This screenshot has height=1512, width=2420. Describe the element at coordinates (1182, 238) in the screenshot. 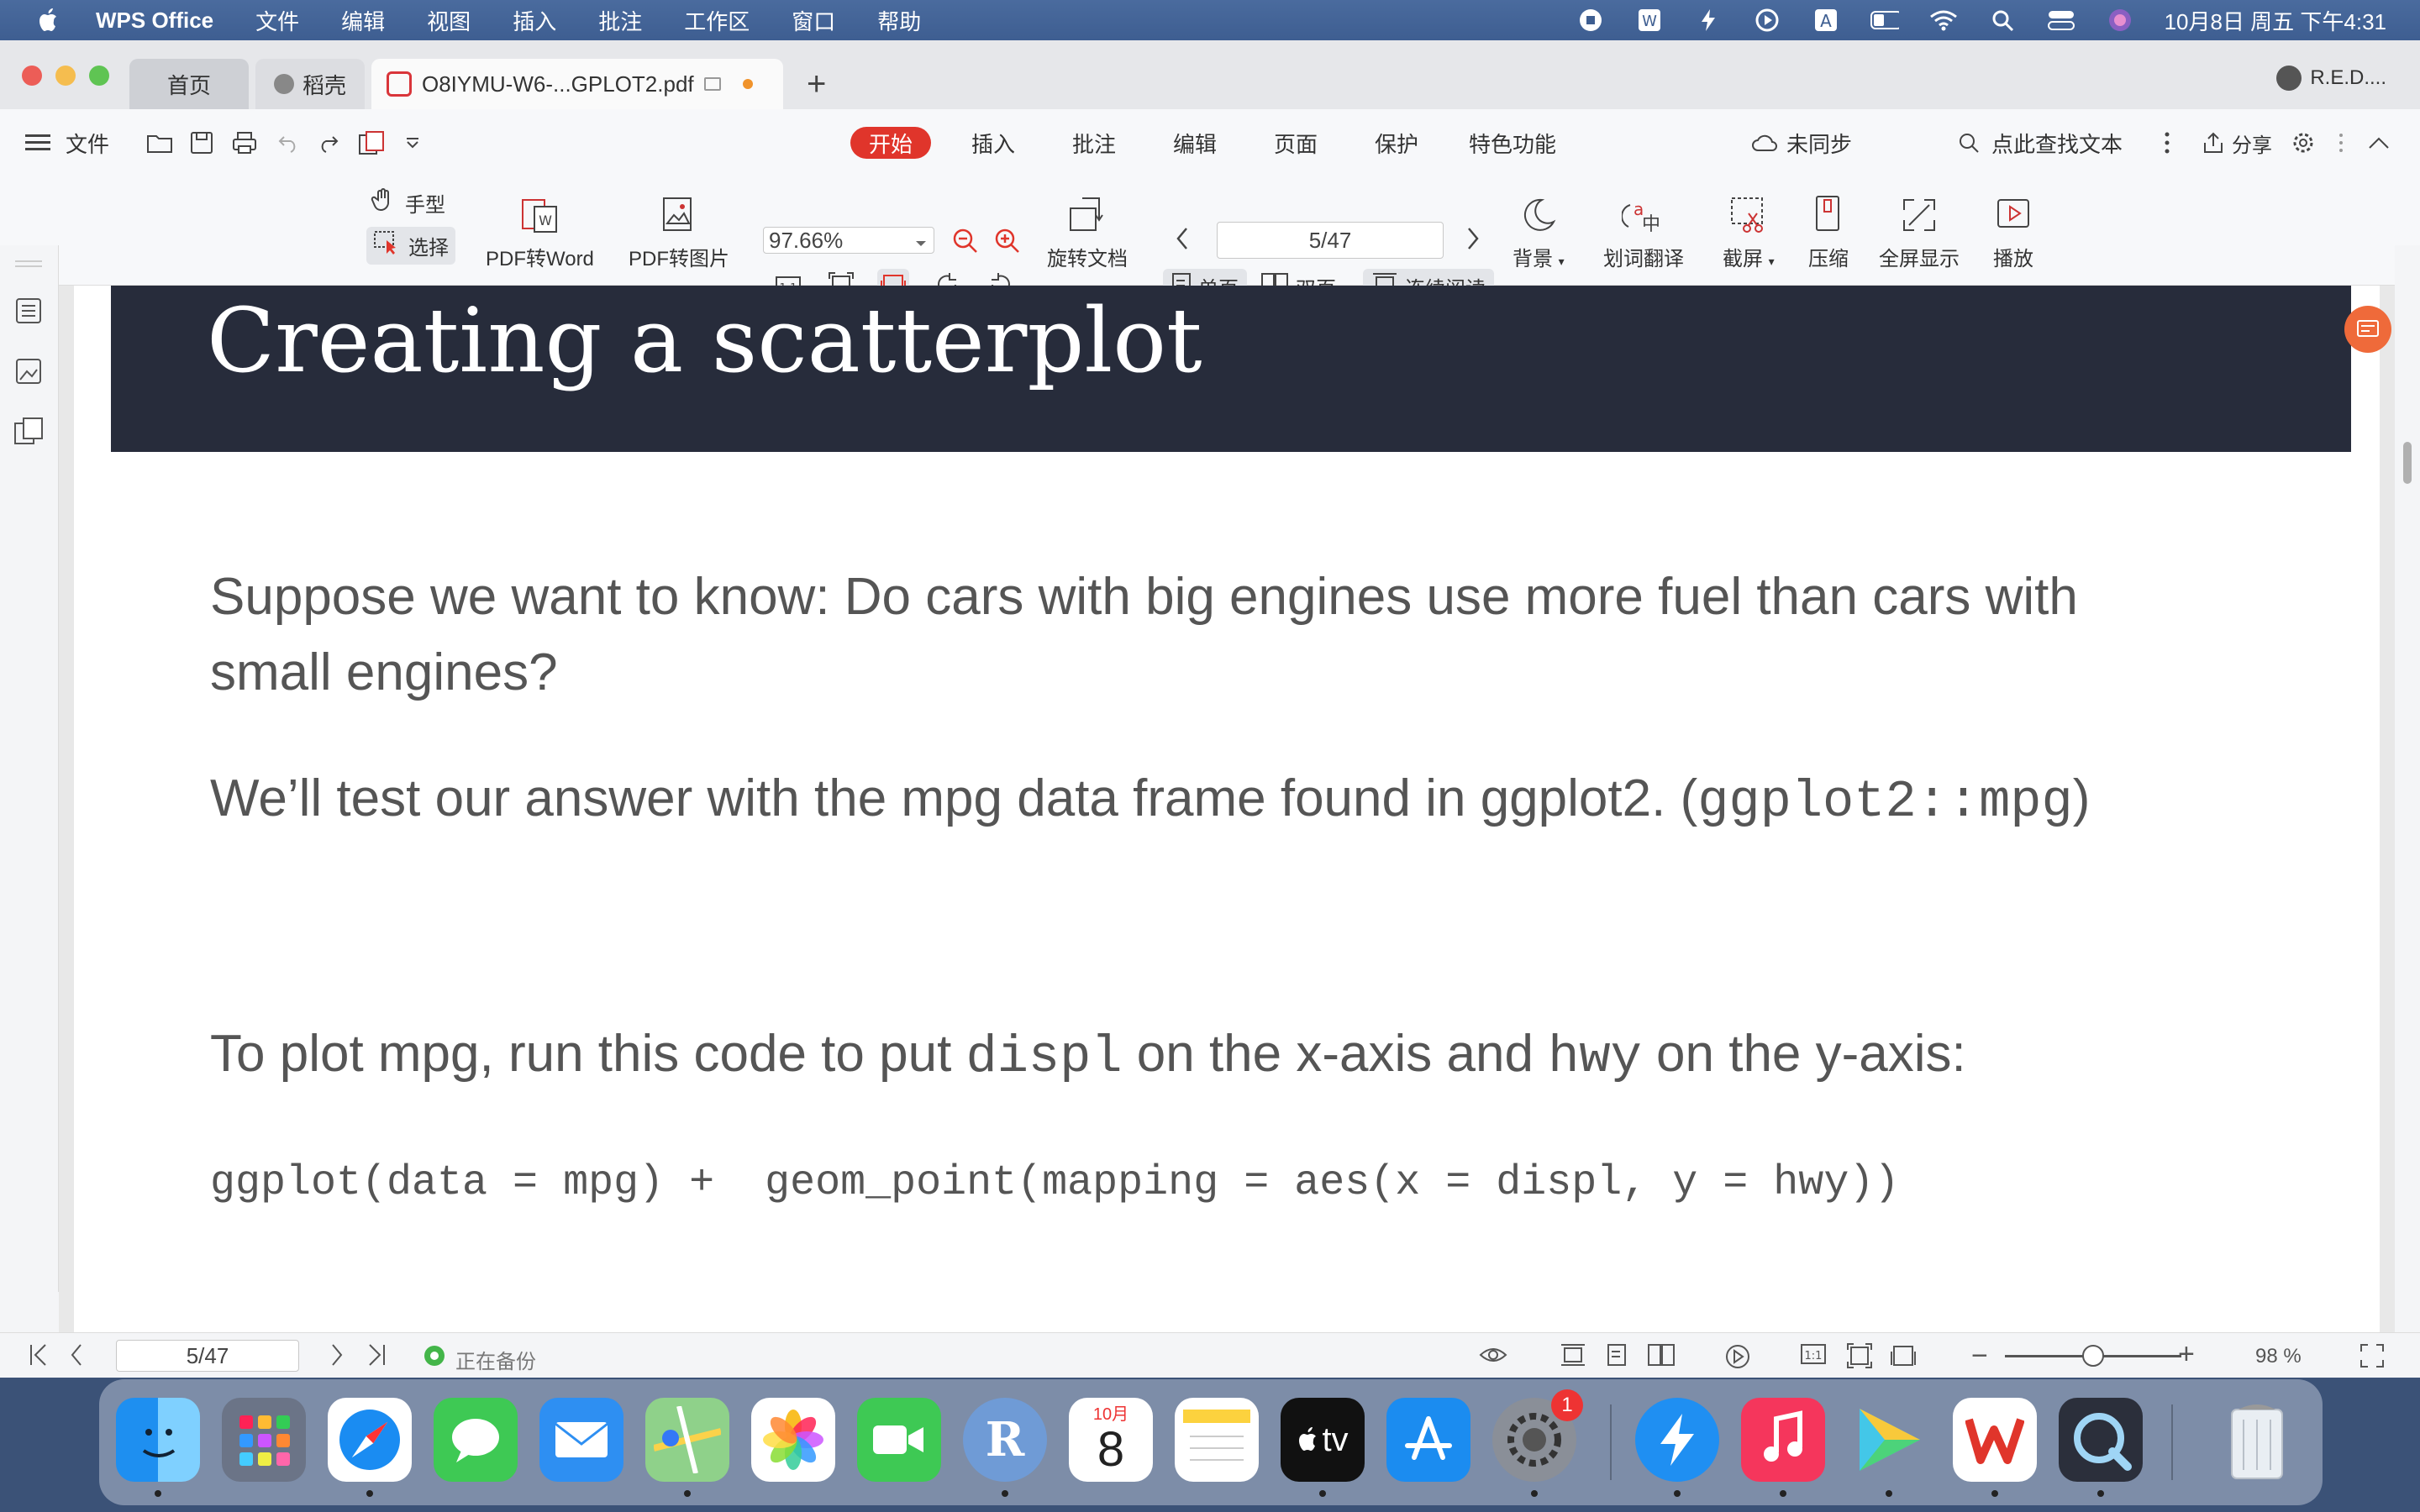

I see `previous-page-icon` at that location.